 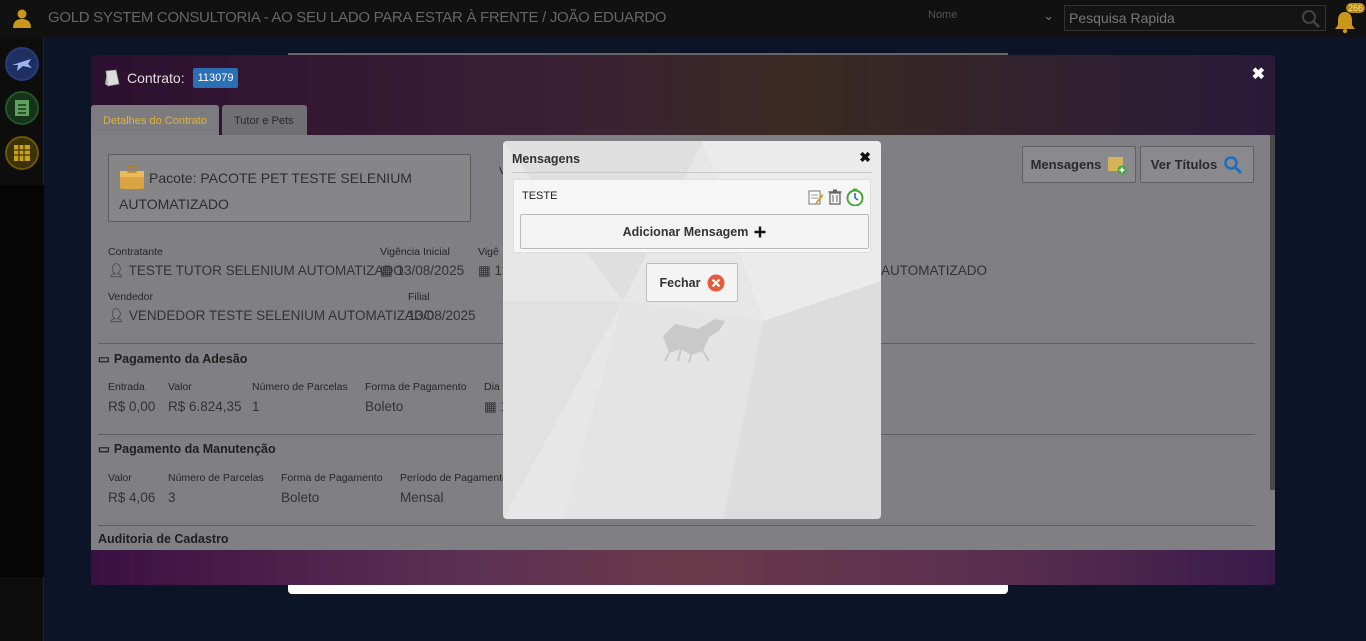 I want to click on trash-icon, so click(x=835, y=197).